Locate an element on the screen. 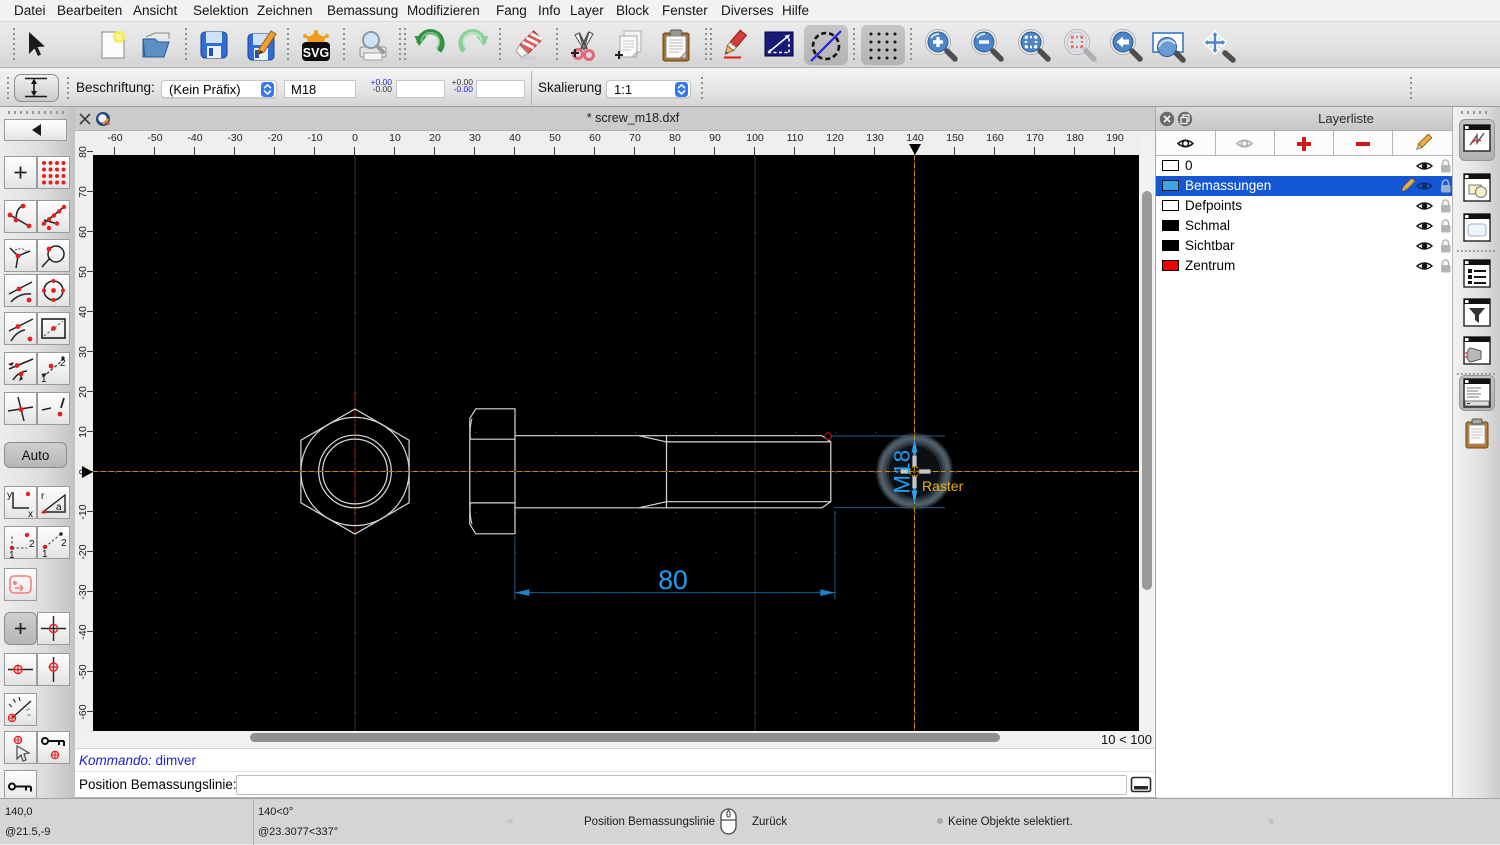 The image size is (1500, 845). svg-text: Raster is located at coordinates (943, 486).